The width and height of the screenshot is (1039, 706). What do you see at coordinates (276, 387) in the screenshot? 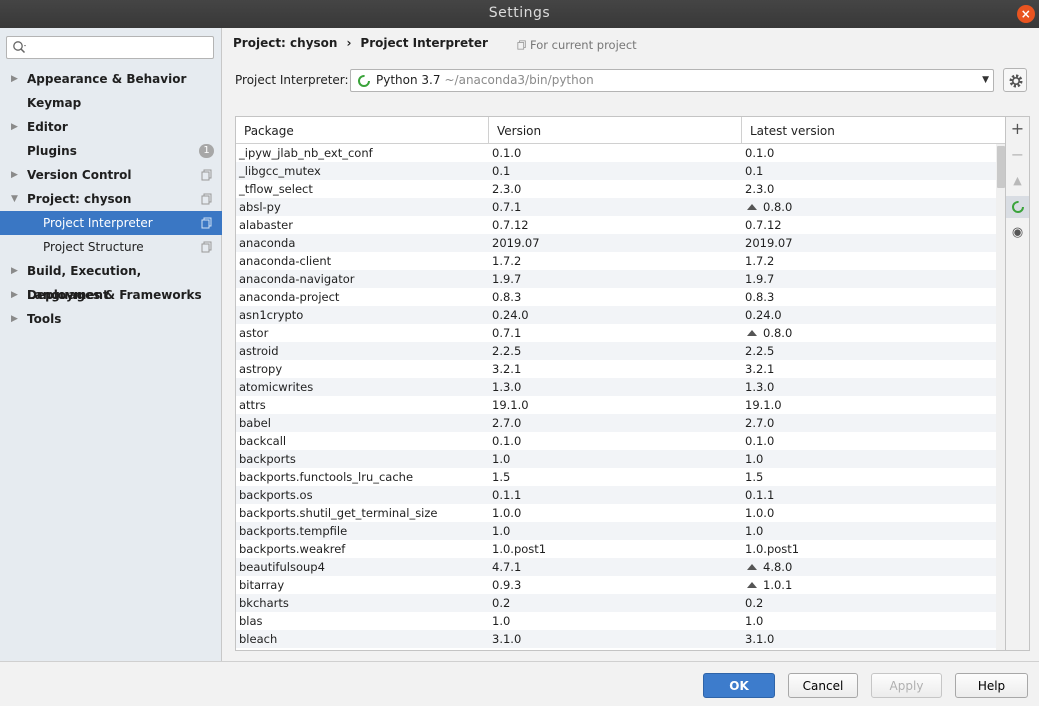
I see `package-name-text: atomicwrites` at bounding box center [276, 387].